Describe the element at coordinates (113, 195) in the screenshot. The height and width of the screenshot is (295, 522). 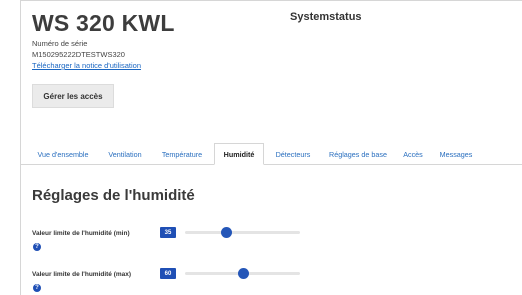
I see `section-title: Réglages de l'humidité` at that location.